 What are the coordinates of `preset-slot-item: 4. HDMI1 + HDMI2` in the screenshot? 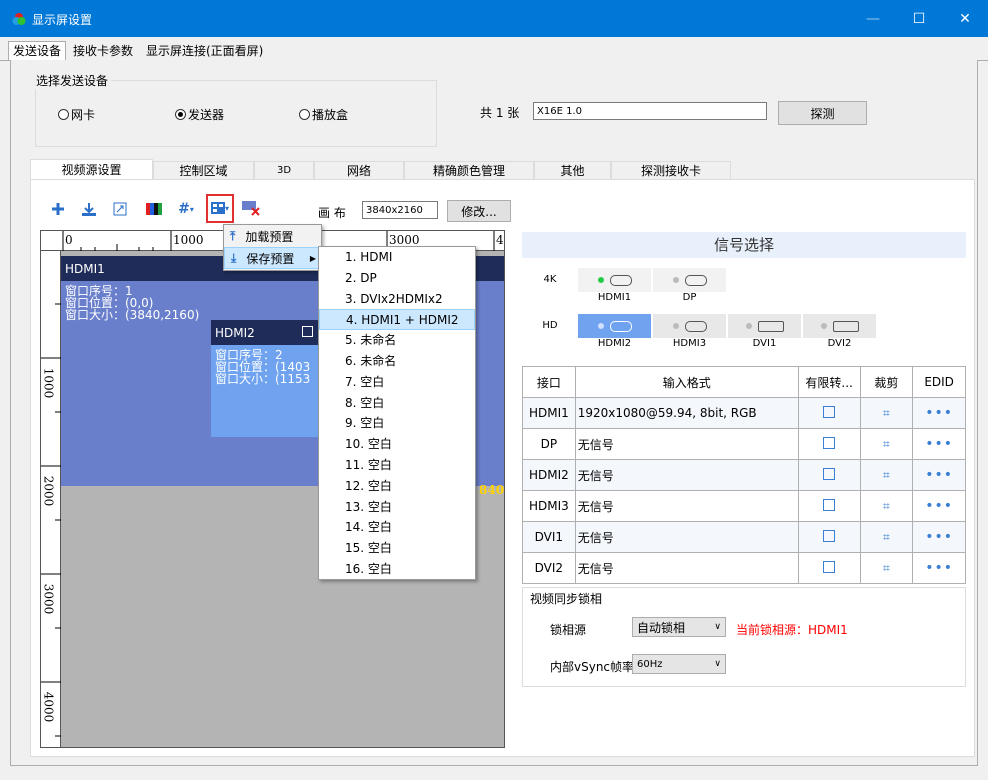 It's located at (397, 320).